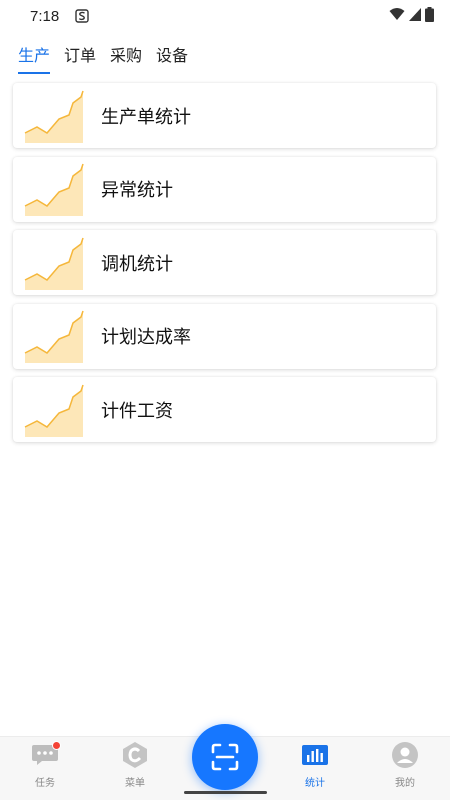  I want to click on status-time: 7:18, so click(45, 16).